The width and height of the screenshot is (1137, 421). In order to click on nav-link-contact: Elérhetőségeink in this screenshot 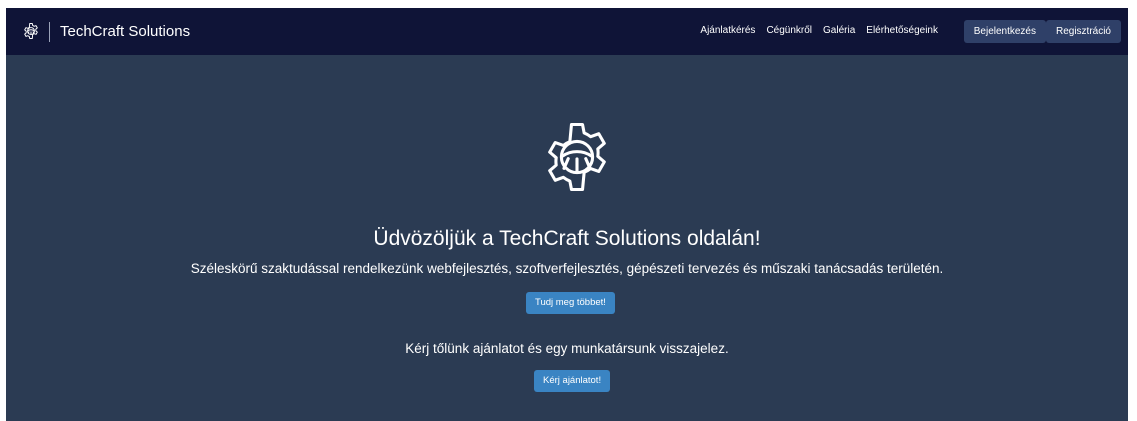, I will do `click(902, 30)`.